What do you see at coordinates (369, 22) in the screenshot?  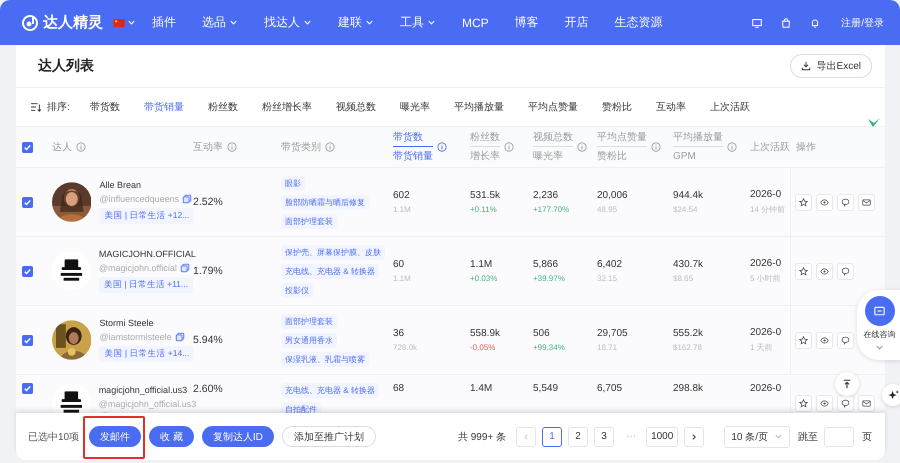 I see `chevron-down-icon` at bounding box center [369, 22].